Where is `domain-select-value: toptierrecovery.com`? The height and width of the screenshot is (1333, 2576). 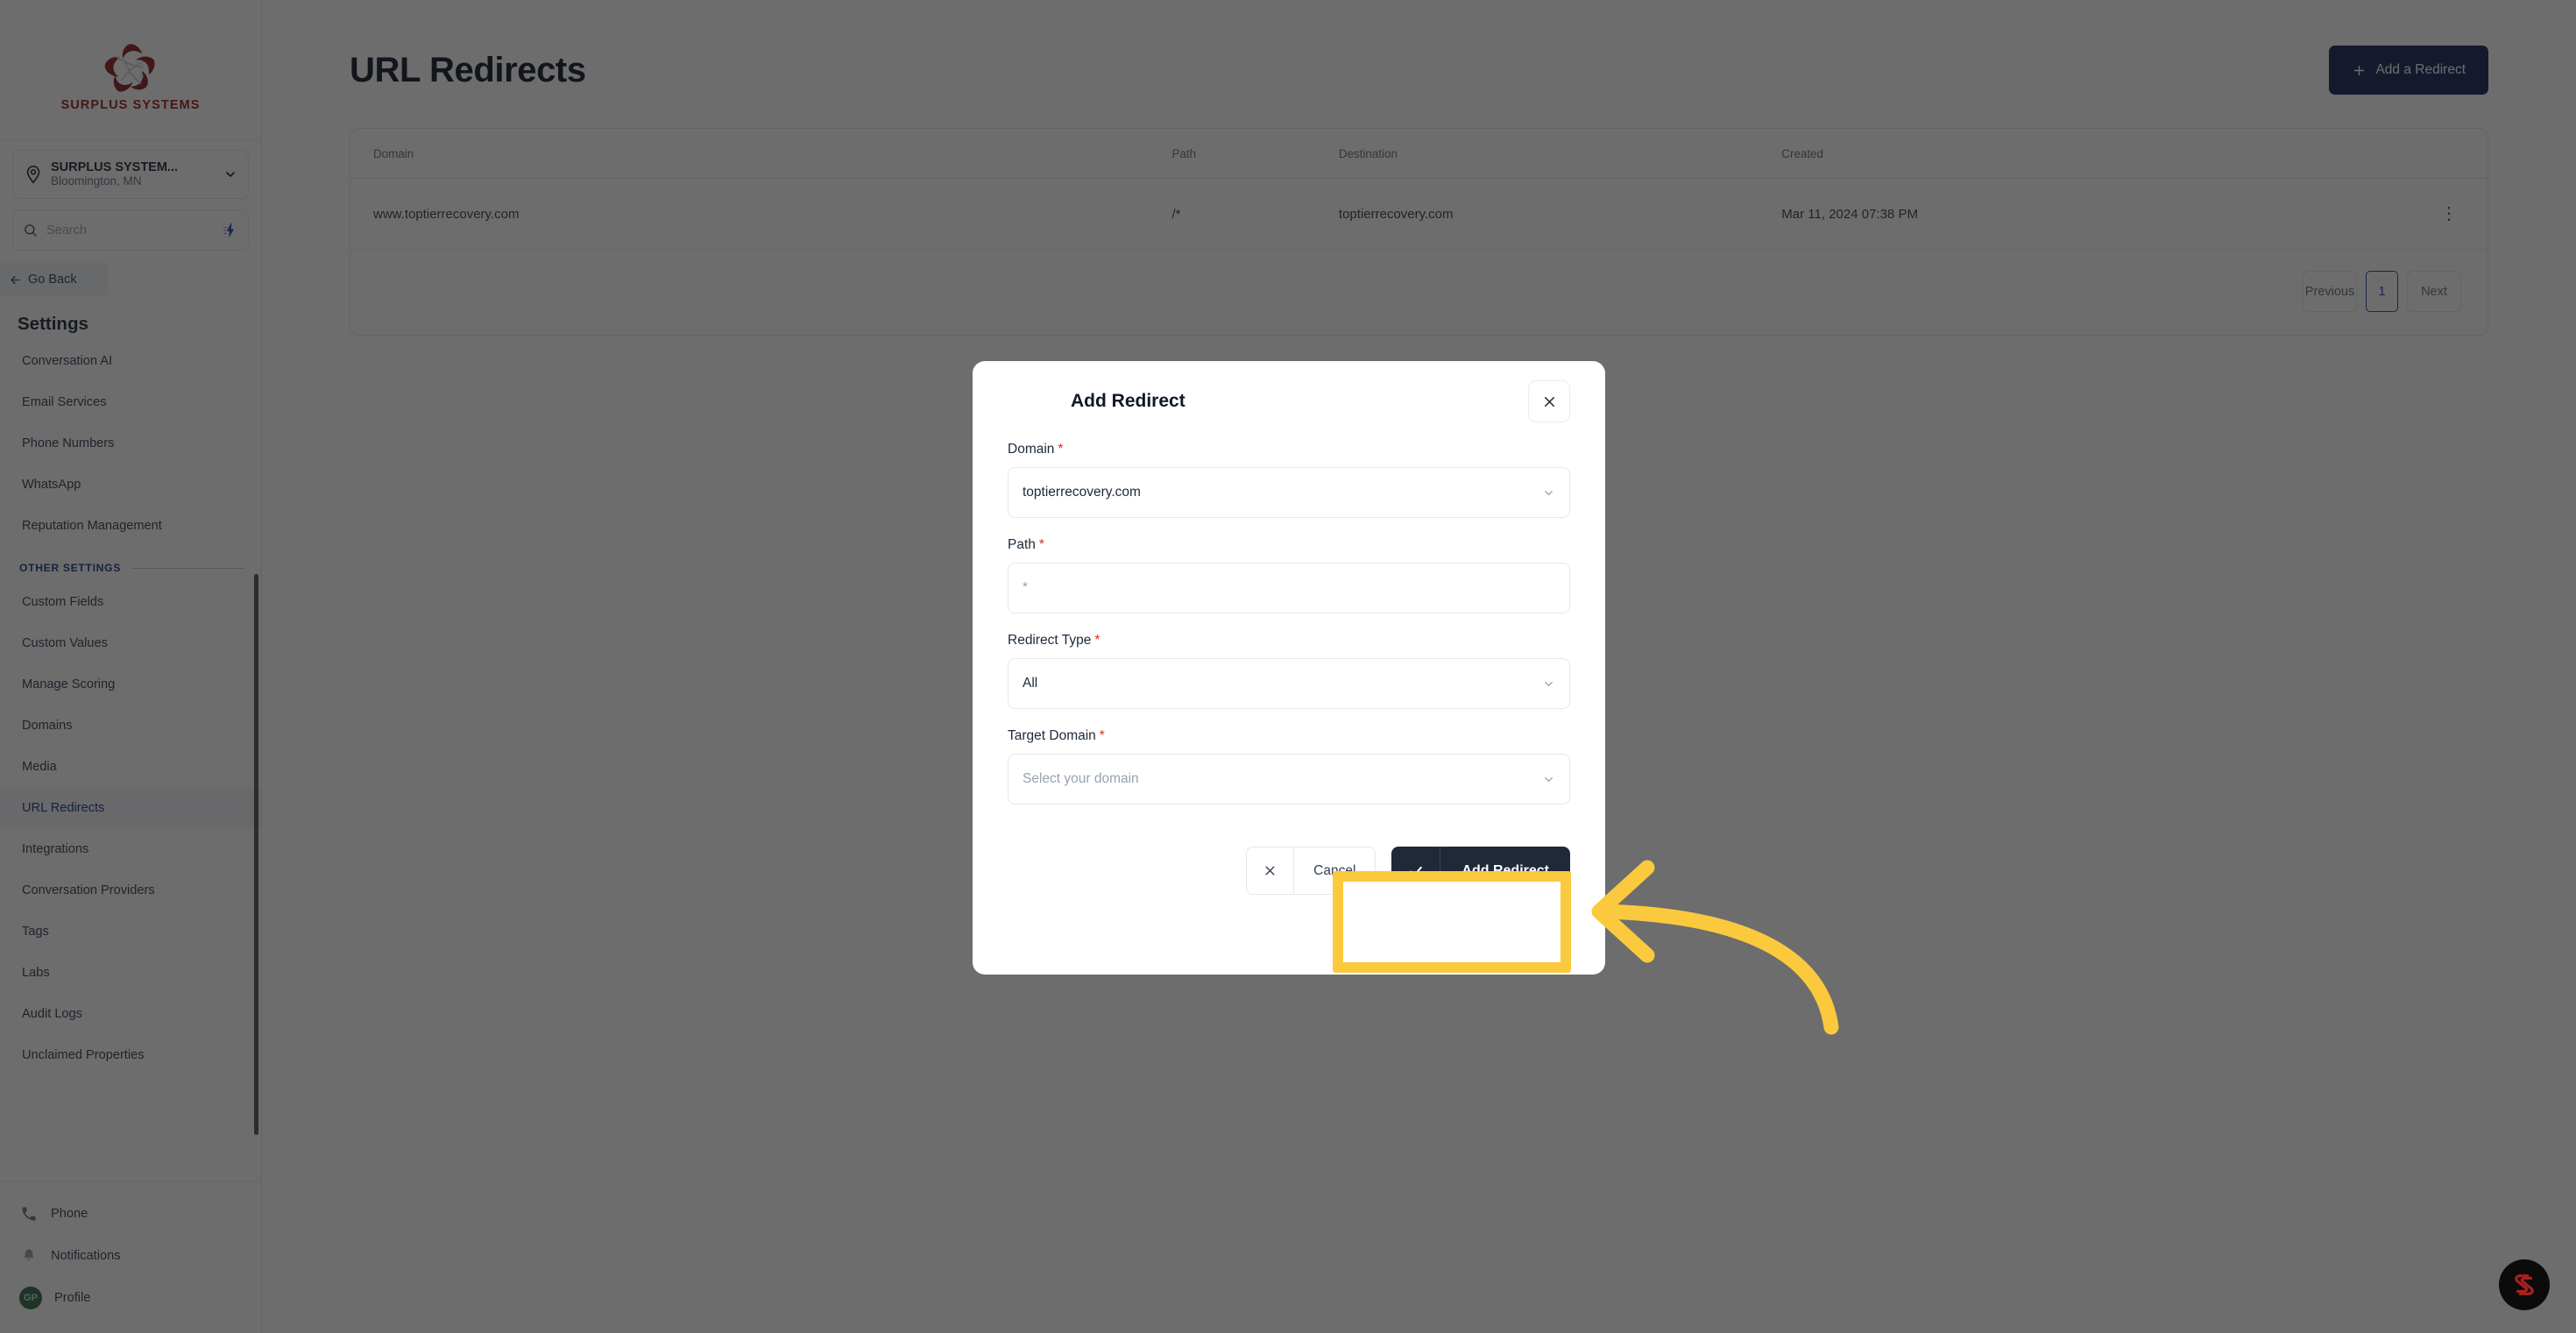 domain-select-value: toptierrecovery.com is located at coordinates (1082, 492).